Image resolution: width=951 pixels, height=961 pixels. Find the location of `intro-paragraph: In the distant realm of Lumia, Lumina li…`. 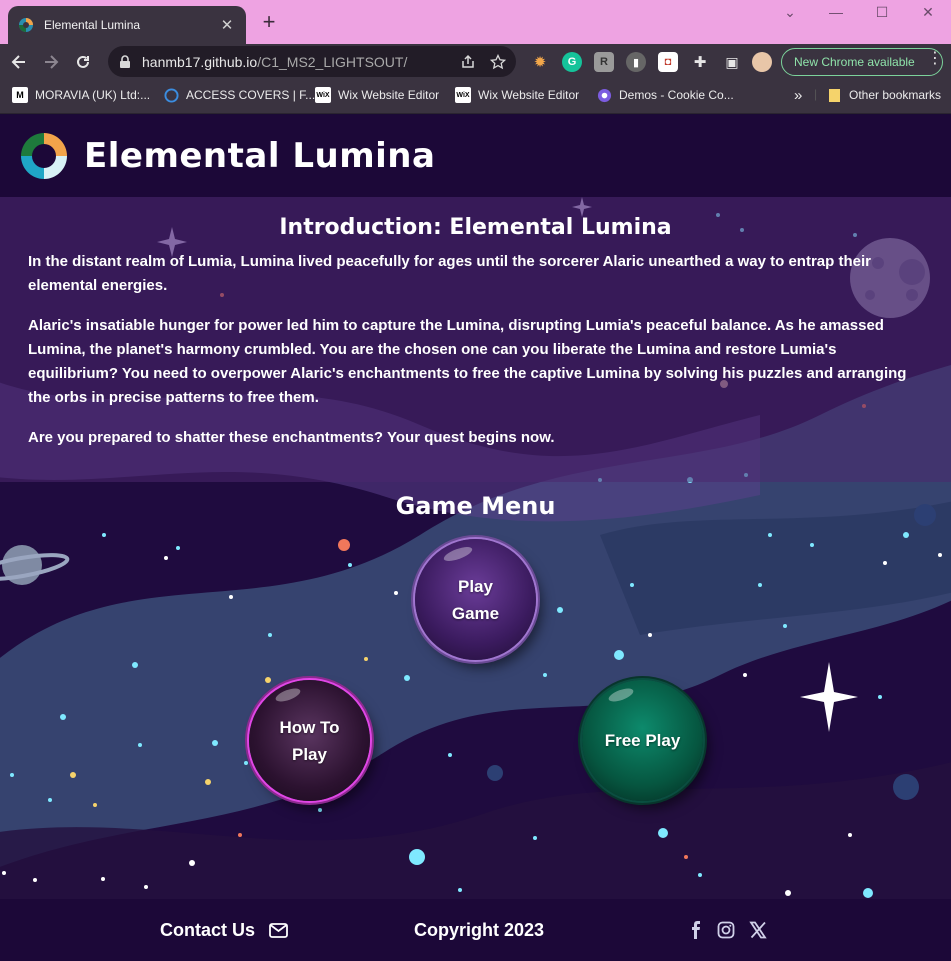

intro-paragraph: In the distant realm of Lumia, Lumina li… is located at coordinates (449, 273).